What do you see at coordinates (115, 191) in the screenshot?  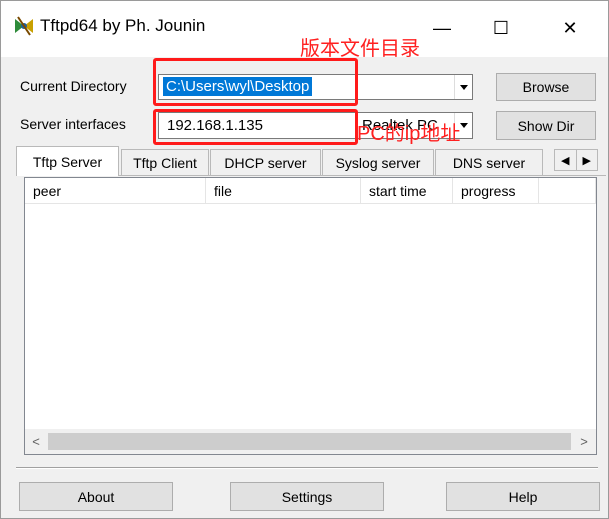 I see `column-header-peer: peer` at bounding box center [115, 191].